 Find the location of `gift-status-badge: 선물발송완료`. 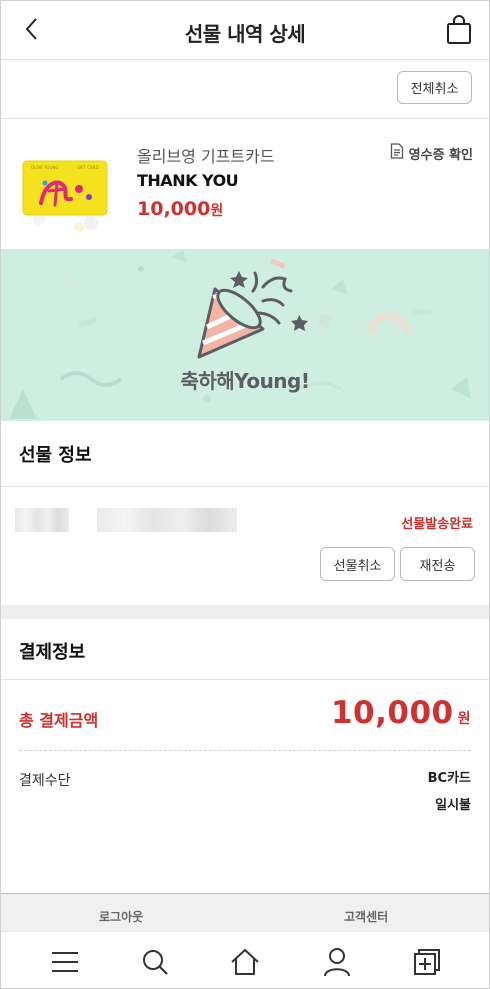

gift-status-badge: 선물발송완료 is located at coordinates (437, 524).